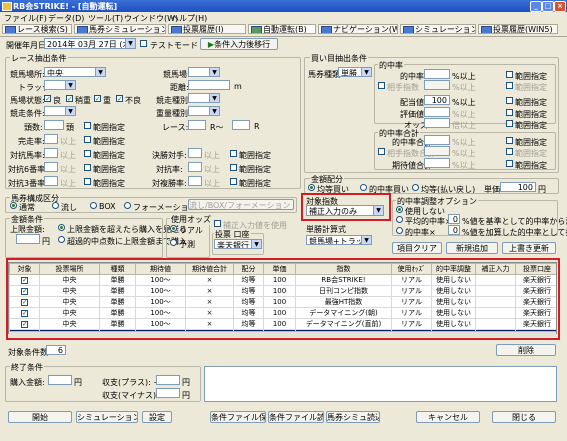  What do you see at coordinates (417, 248) in the screenshot?
I see `clear-button: 項目クリア` at bounding box center [417, 248].